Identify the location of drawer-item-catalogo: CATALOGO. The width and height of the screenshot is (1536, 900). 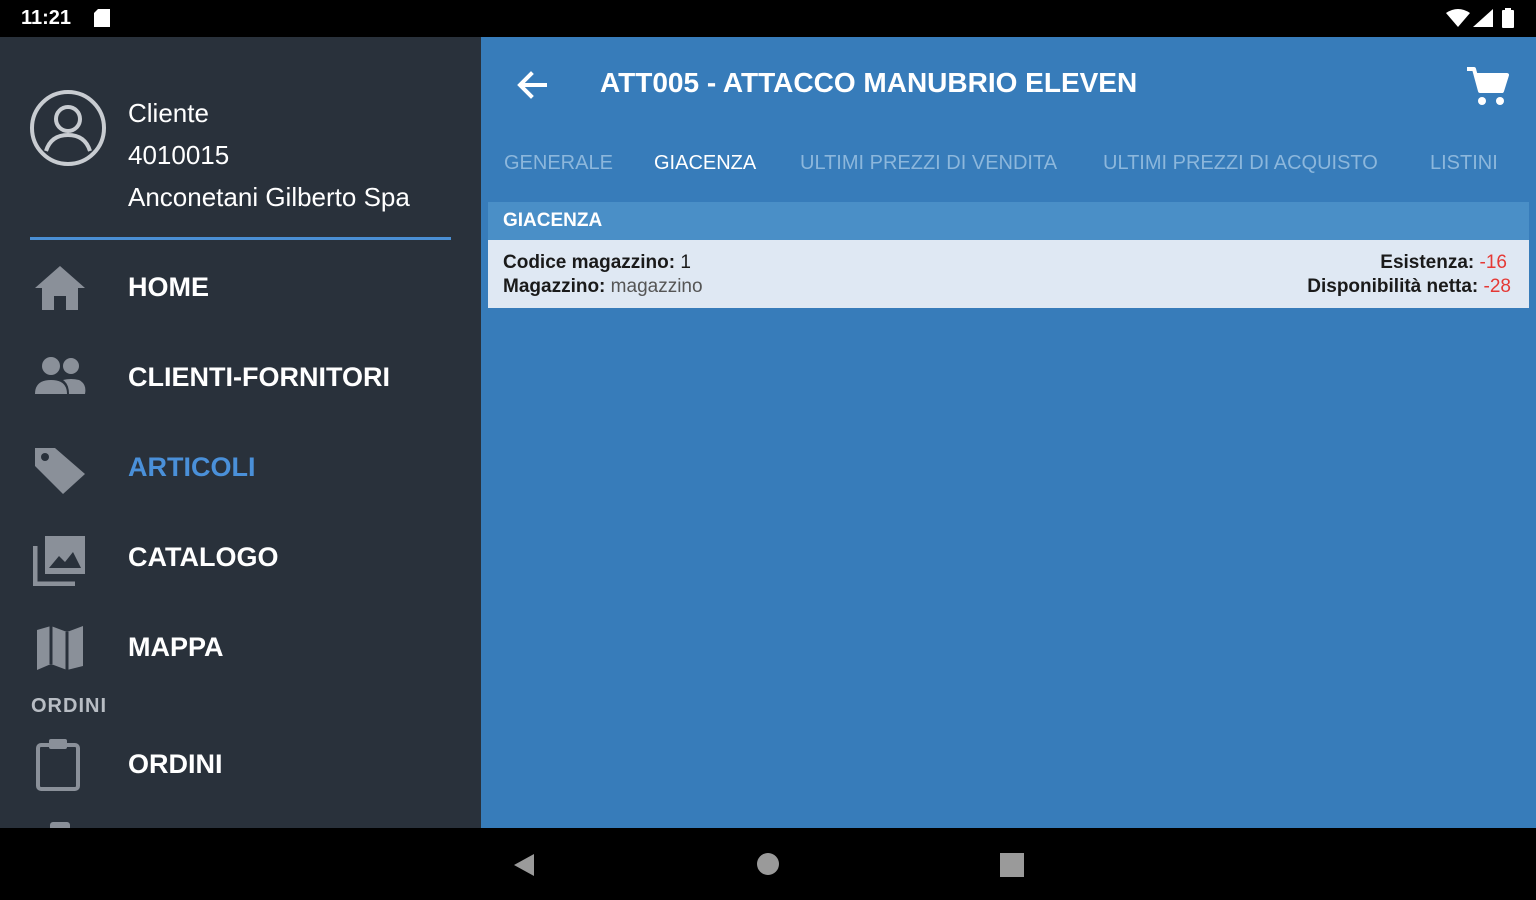
(240, 557).